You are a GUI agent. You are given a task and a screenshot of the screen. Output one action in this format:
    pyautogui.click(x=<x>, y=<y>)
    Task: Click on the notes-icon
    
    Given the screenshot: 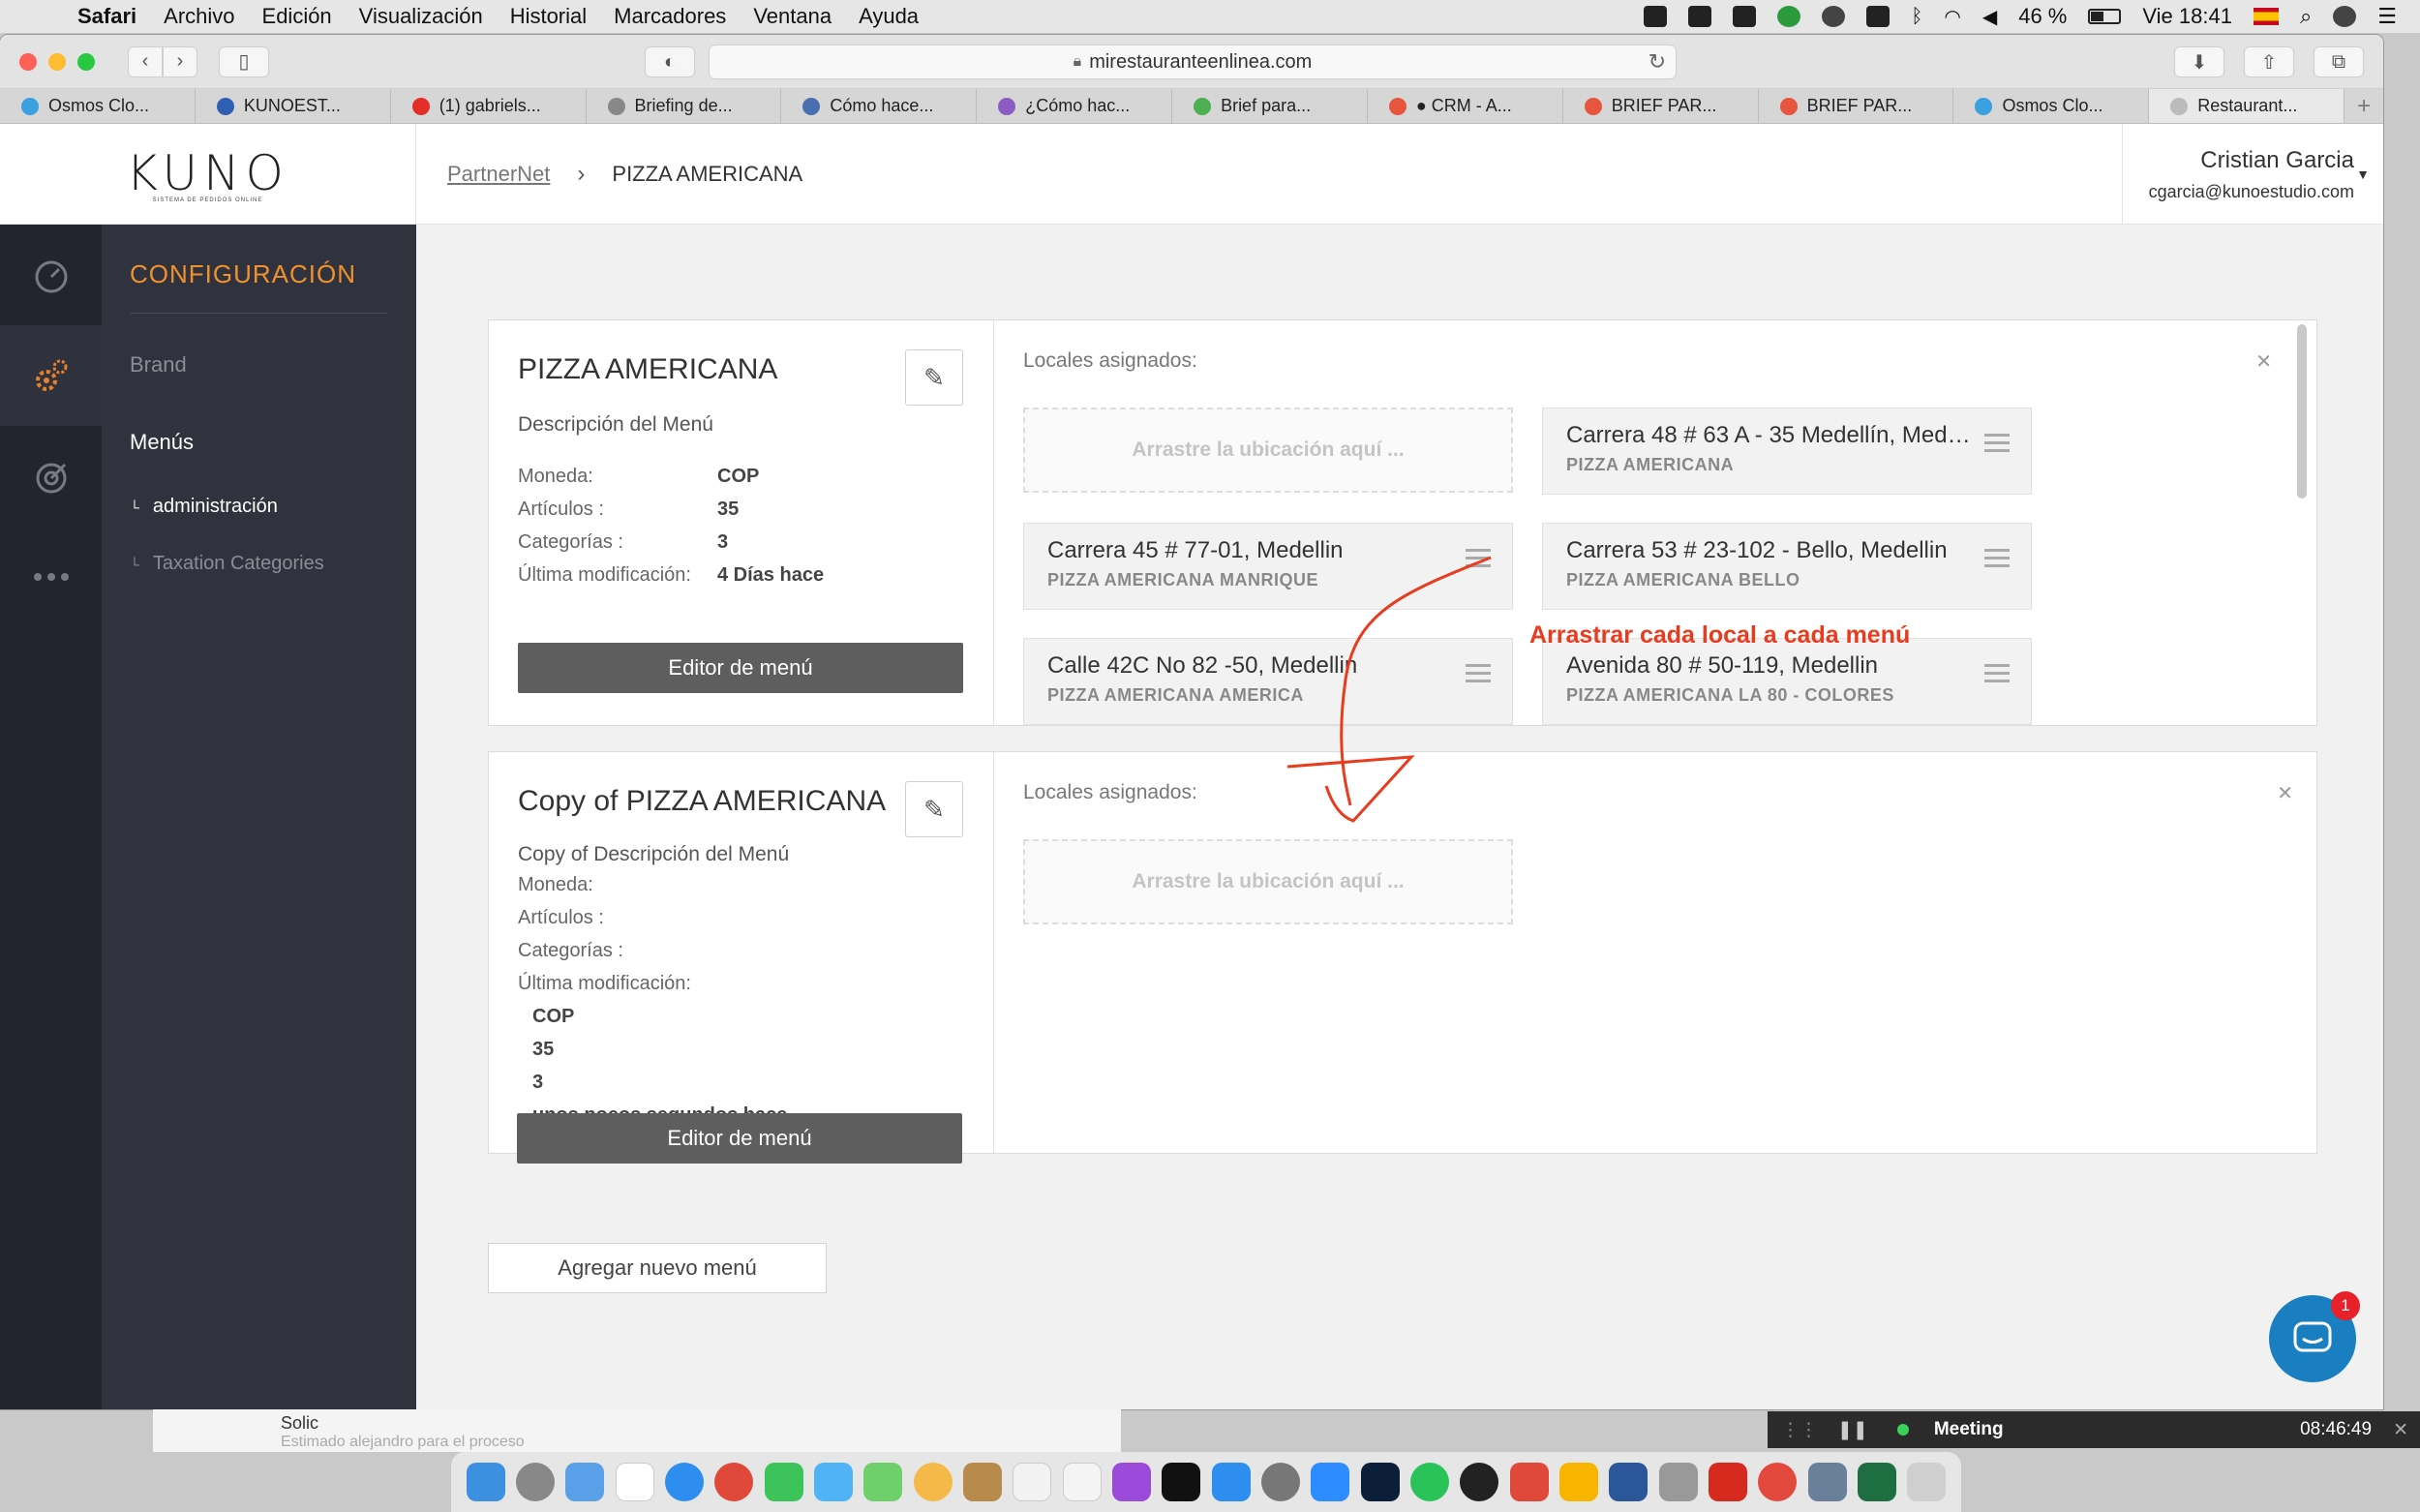 What is the action you would take?
    pyautogui.click(x=982, y=1482)
    